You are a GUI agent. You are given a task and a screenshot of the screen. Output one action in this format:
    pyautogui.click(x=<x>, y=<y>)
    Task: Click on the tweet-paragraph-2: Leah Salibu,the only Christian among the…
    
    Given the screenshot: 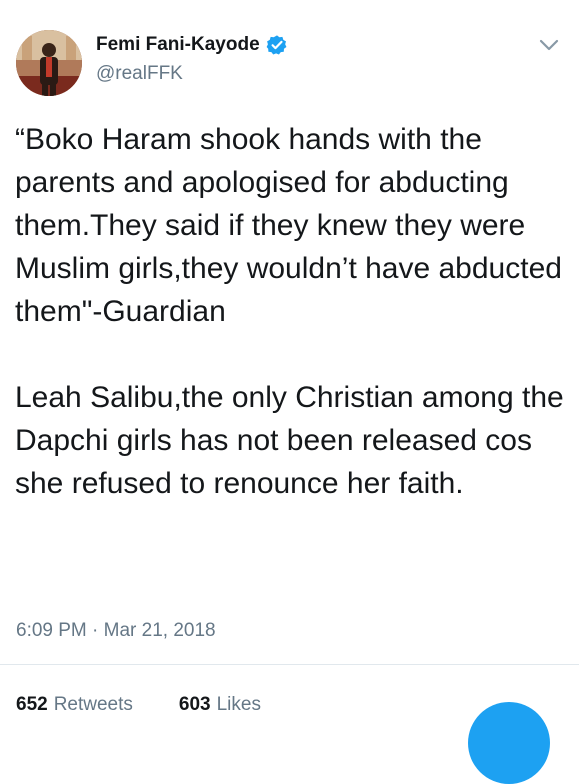 What is the action you would take?
    pyautogui.click(x=289, y=440)
    